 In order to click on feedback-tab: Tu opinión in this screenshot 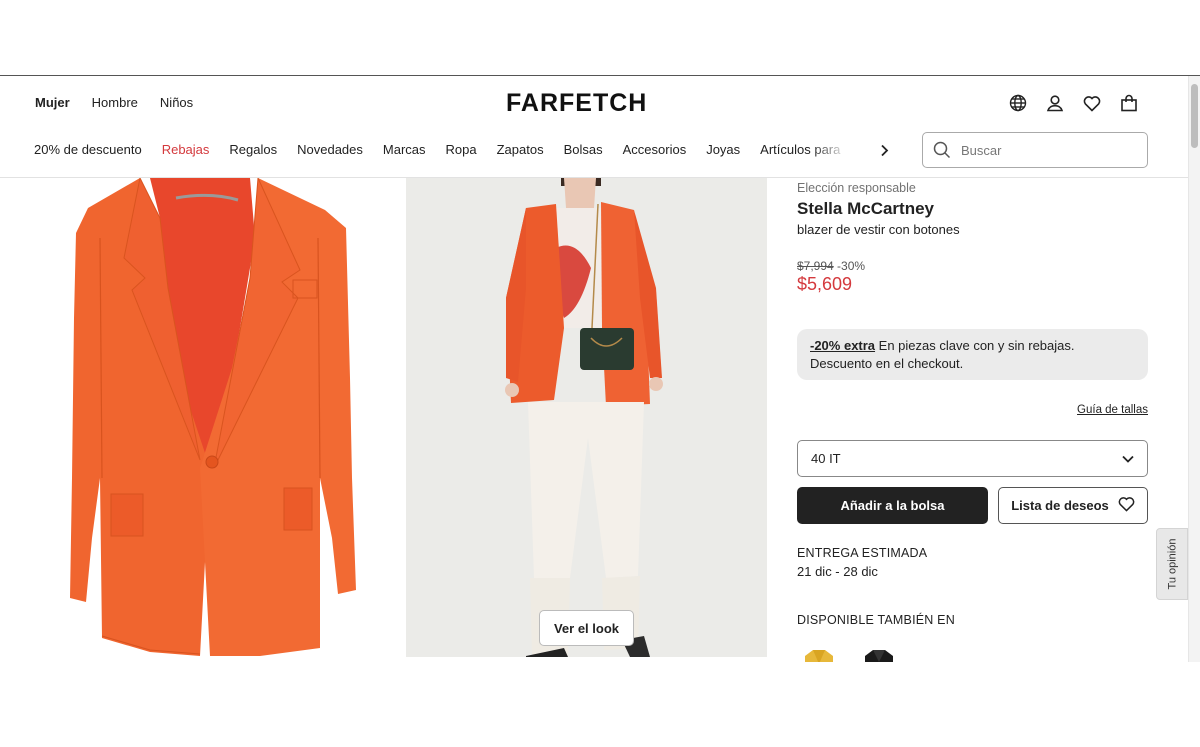, I will do `click(1172, 564)`.